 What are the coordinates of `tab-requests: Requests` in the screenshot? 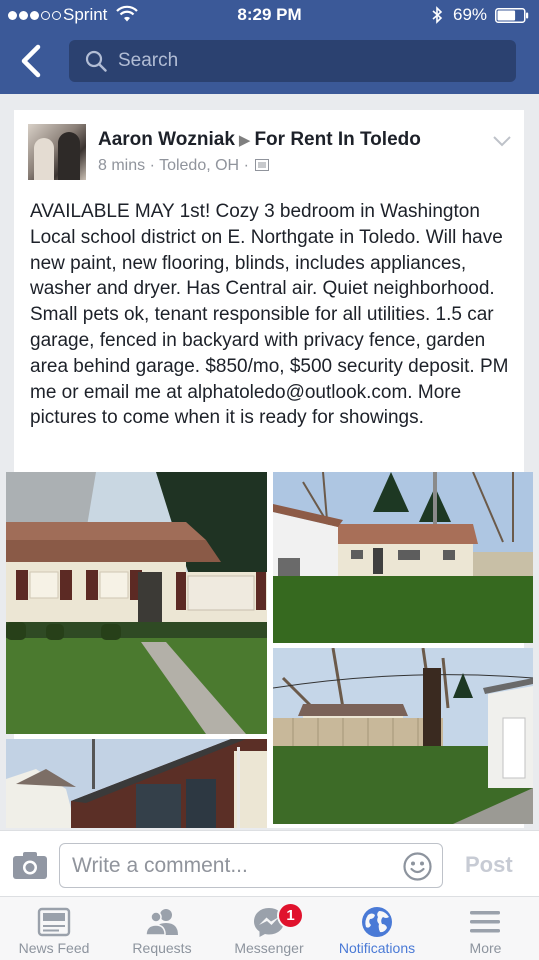 It's located at (162, 928).